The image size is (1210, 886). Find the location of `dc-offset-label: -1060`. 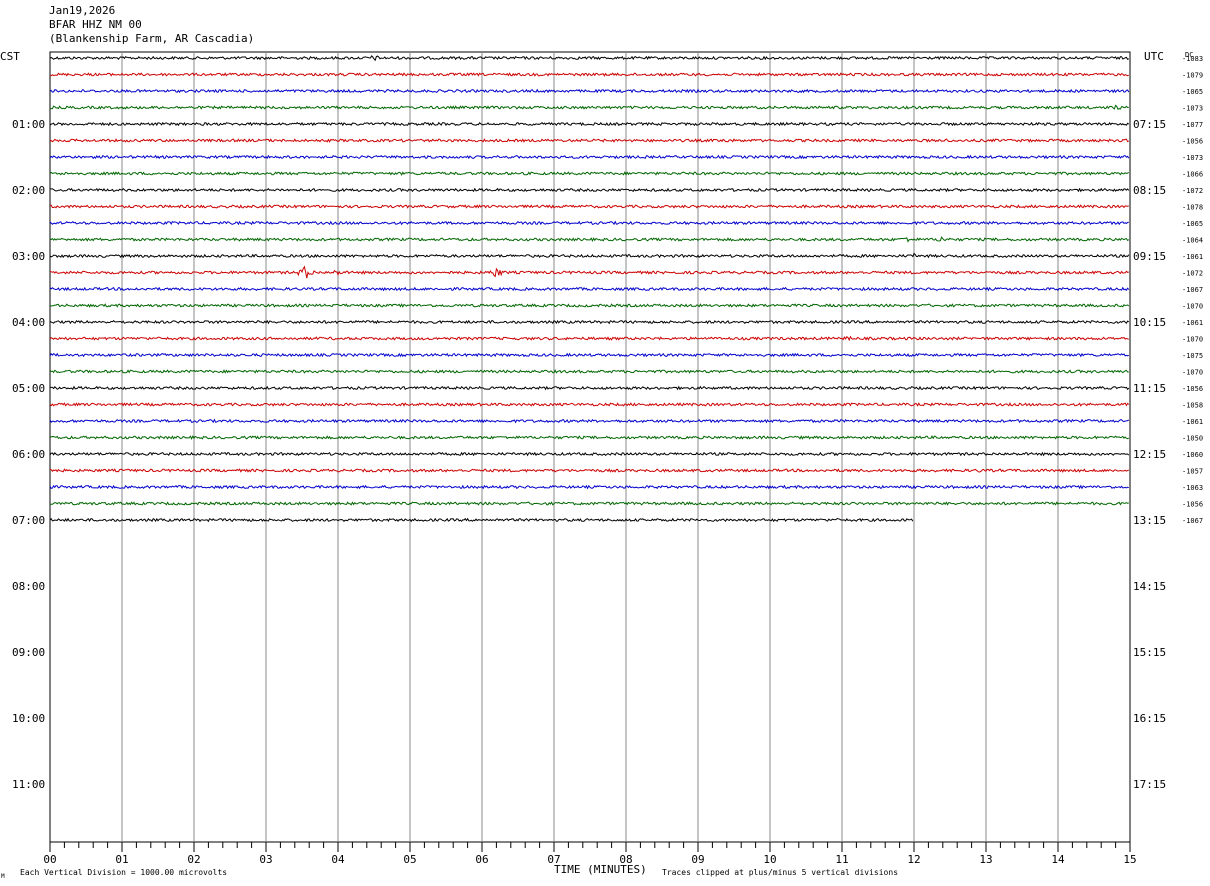

dc-offset-label: -1060 is located at coordinates (1192, 455).